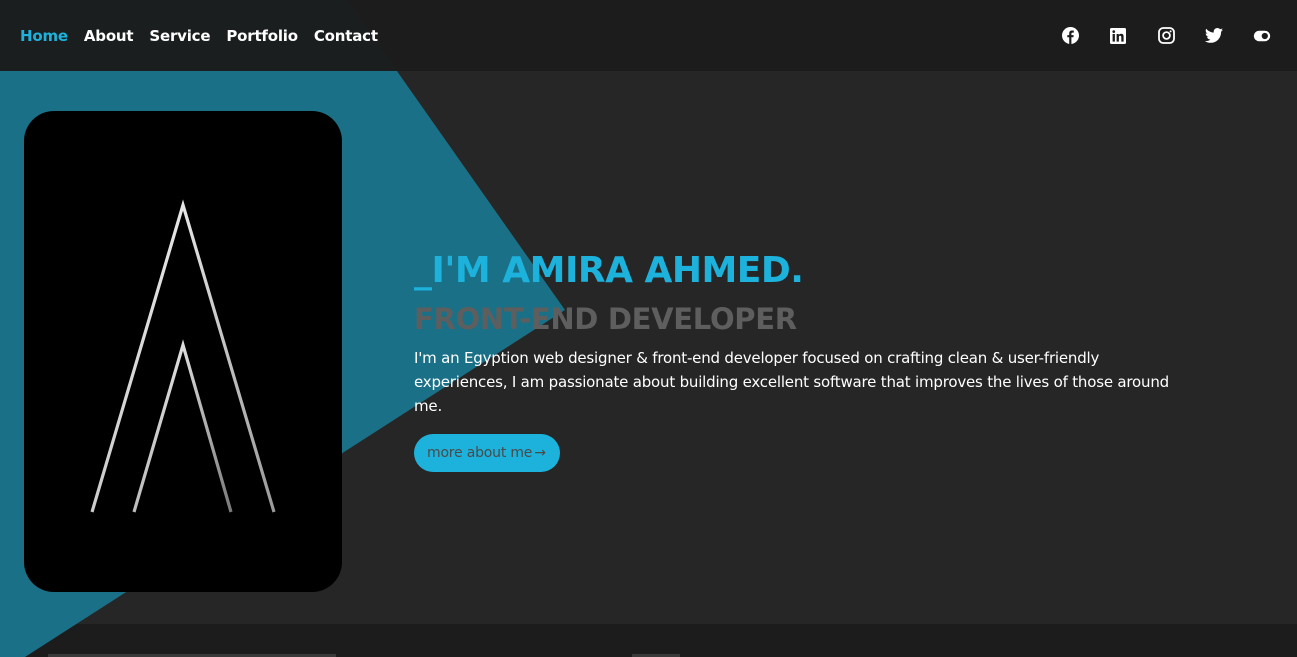  What do you see at coordinates (480, 453) in the screenshot?
I see `more-about-me-label: more about me` at bounding box center [480, 453].